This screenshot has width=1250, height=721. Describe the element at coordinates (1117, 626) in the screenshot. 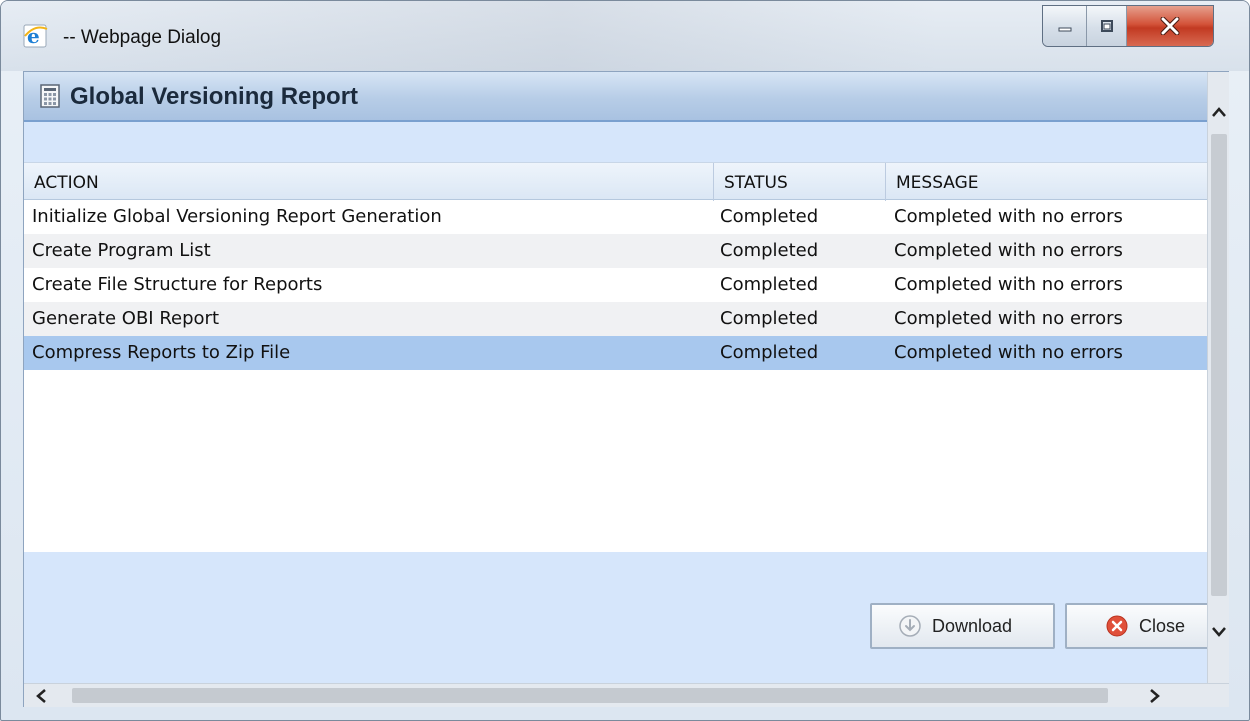

I see `close-circle-icon` at that location.